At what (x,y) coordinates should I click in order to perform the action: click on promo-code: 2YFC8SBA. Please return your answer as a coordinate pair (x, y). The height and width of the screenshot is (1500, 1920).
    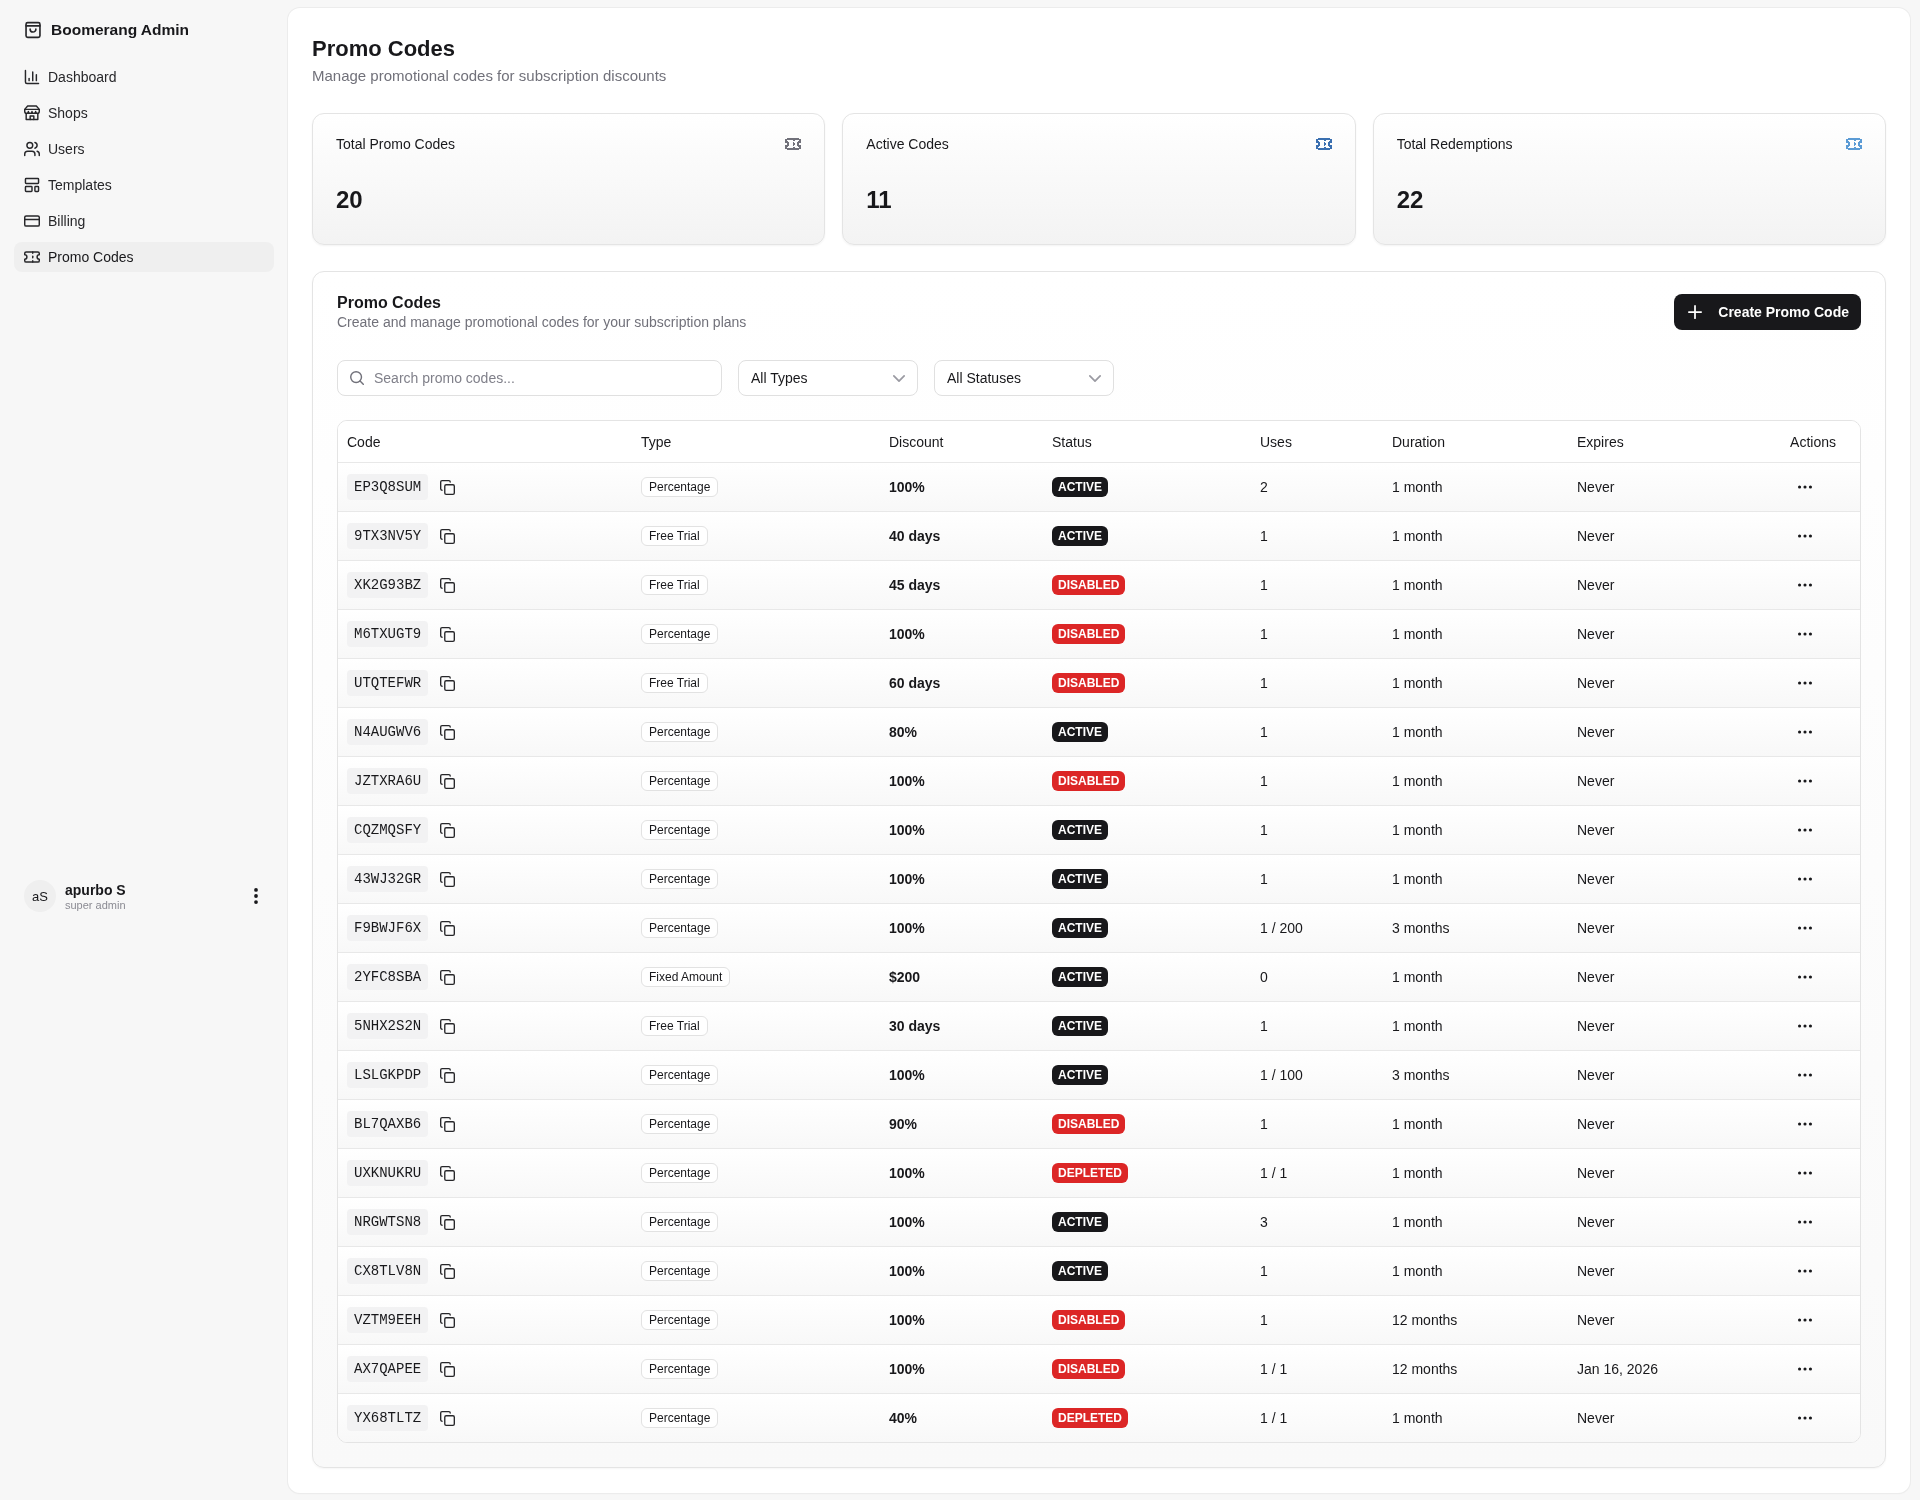
    Looking at the image, I should click on (388, 977).